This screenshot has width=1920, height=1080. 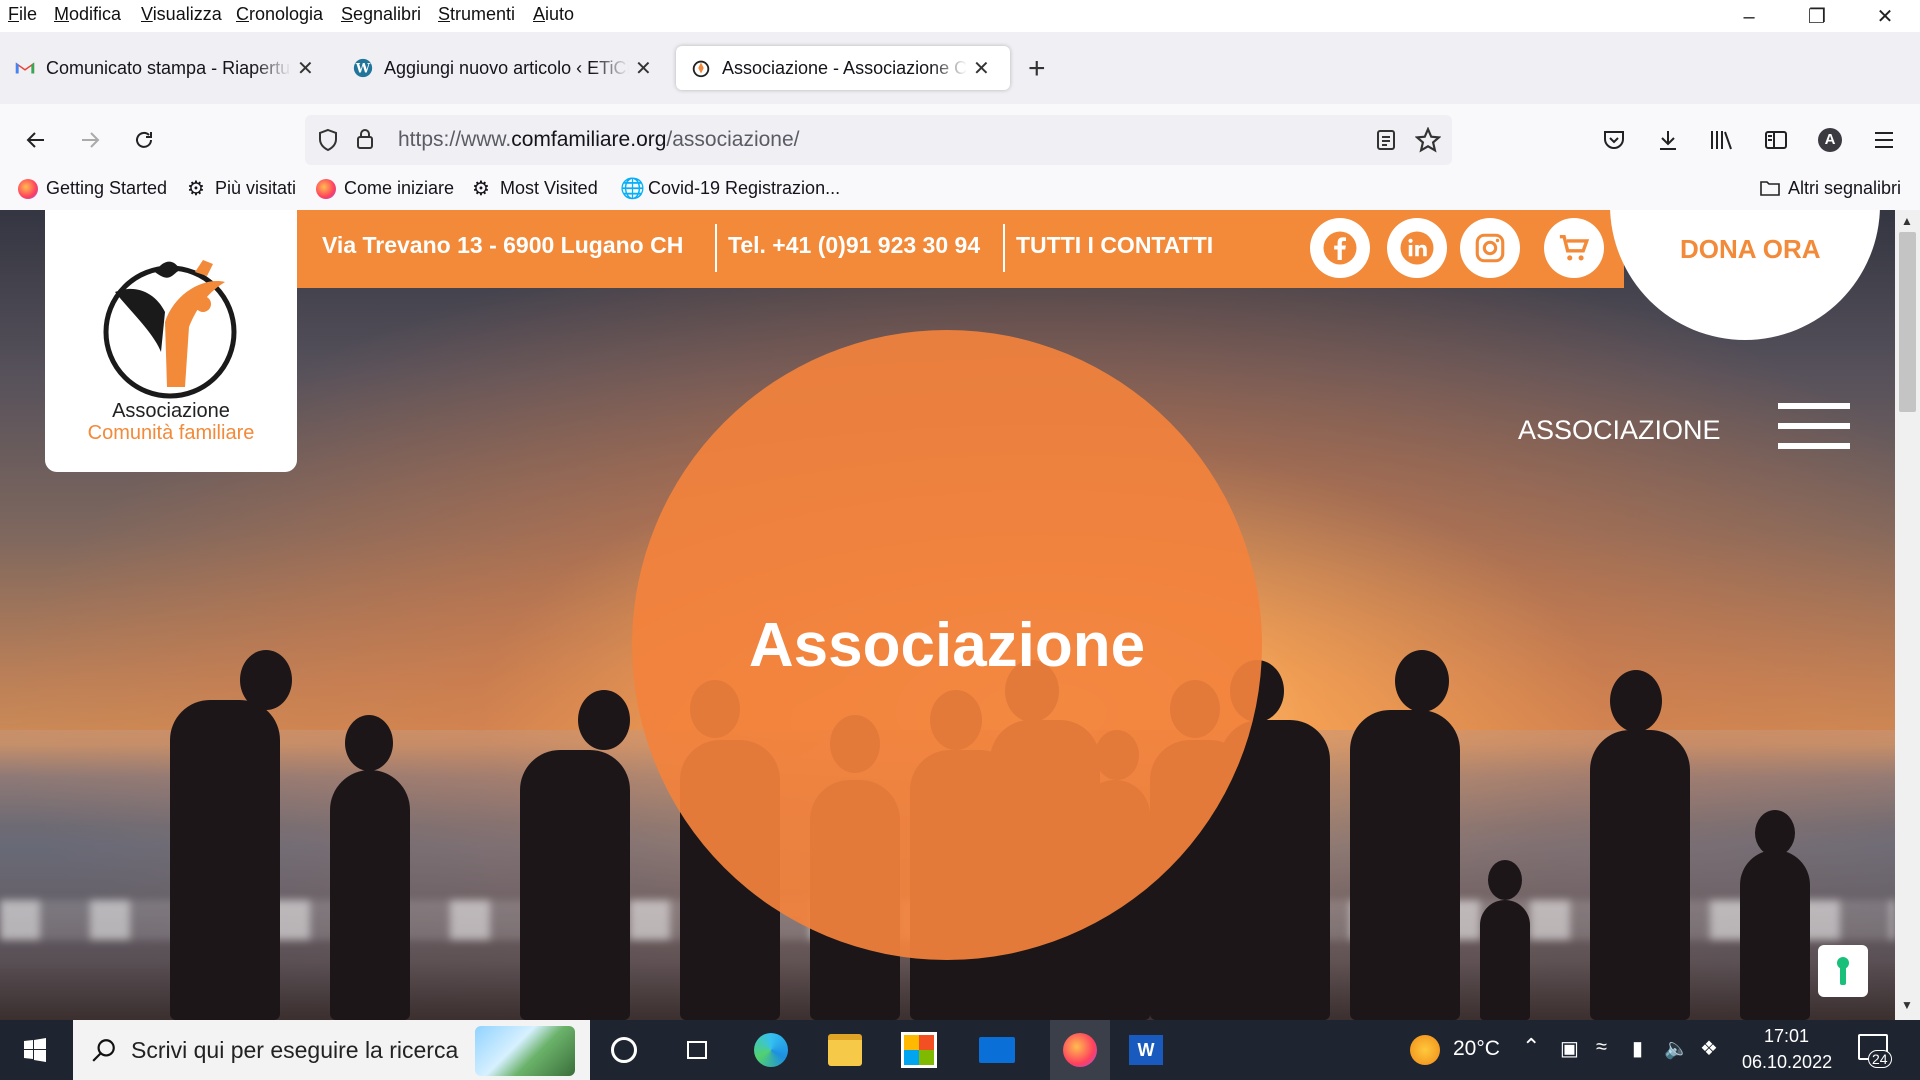 What do you see at coordinates (385, 188) in the screenshot?
I see `bookmark-come-iniziare: Come iniziare` at bounding box center [385, 188].